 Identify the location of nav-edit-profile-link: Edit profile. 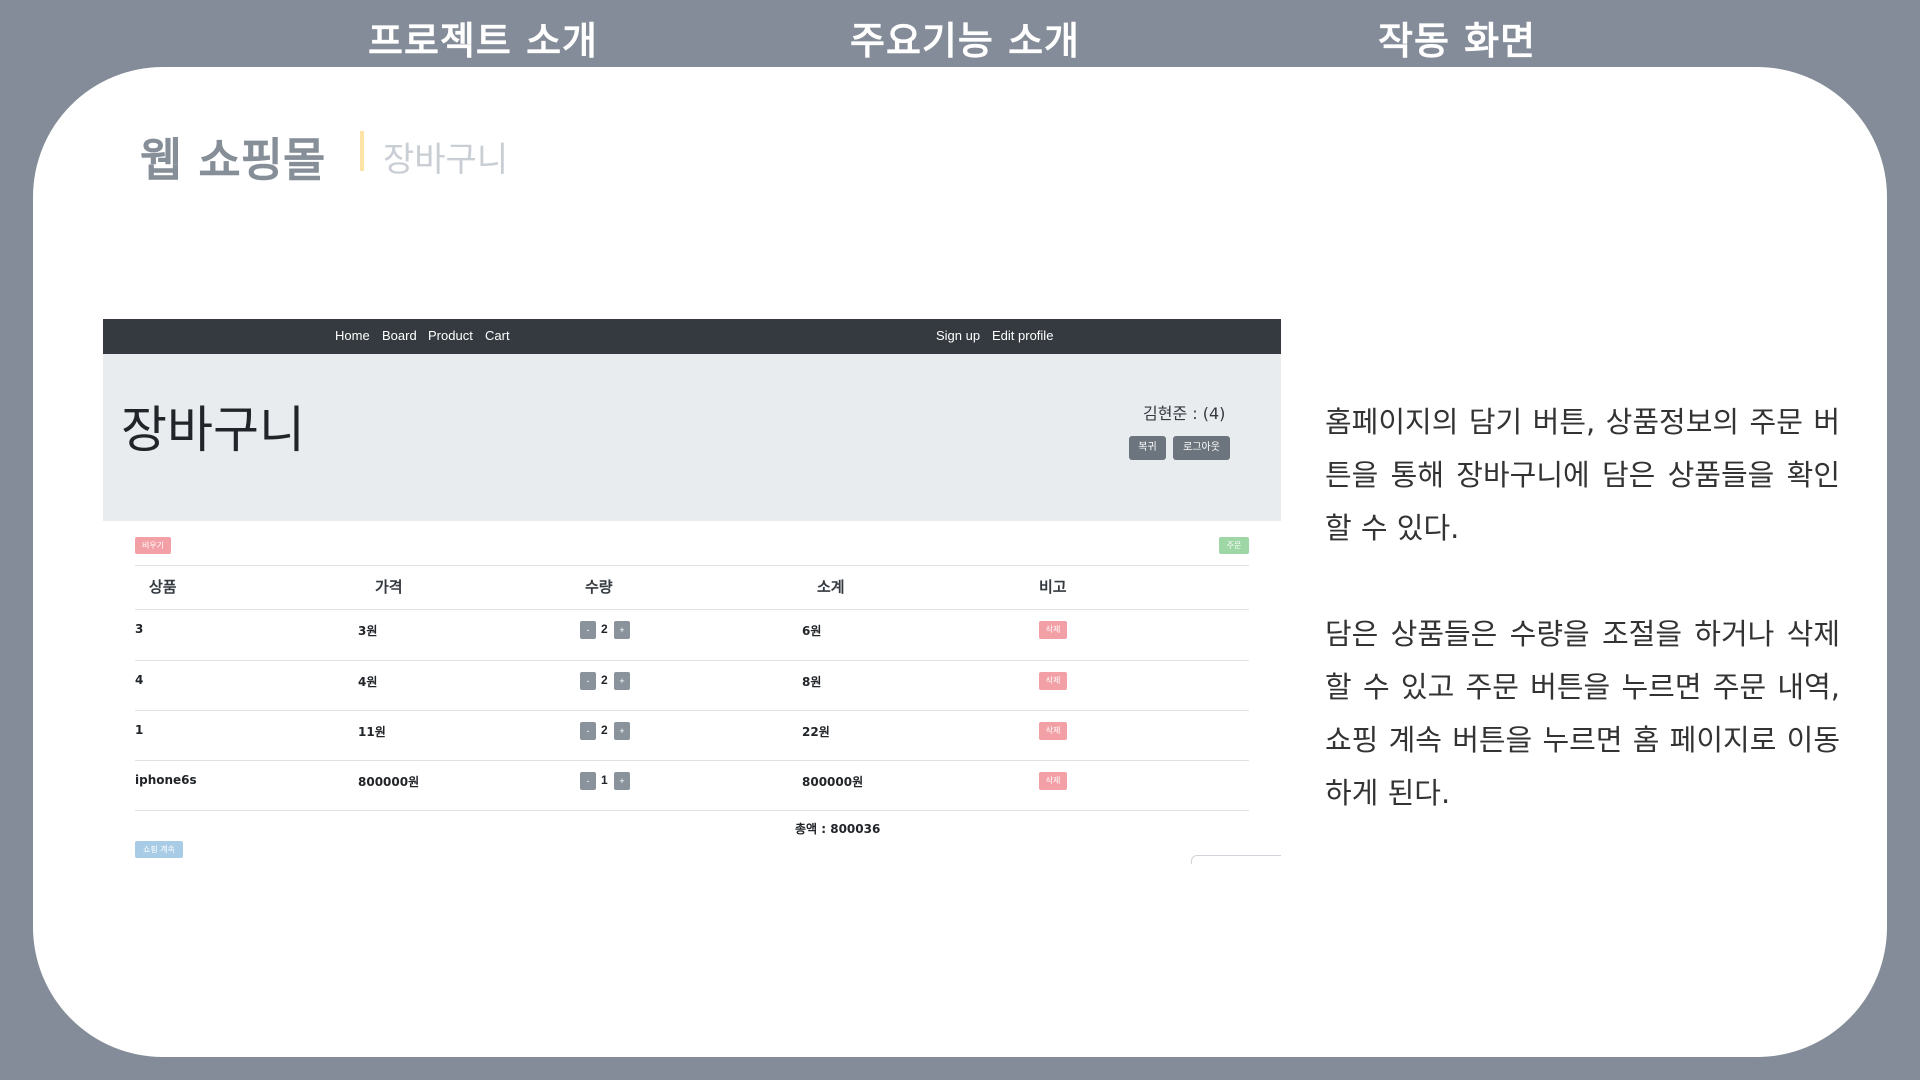
(1022, 335).